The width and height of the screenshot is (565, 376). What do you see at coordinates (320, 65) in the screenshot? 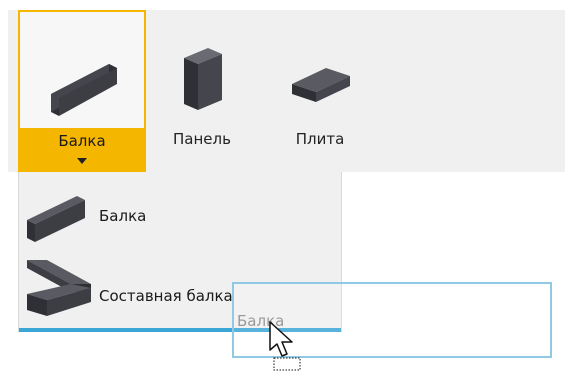
I see `slab-icon` at bounding box center [320, 65].